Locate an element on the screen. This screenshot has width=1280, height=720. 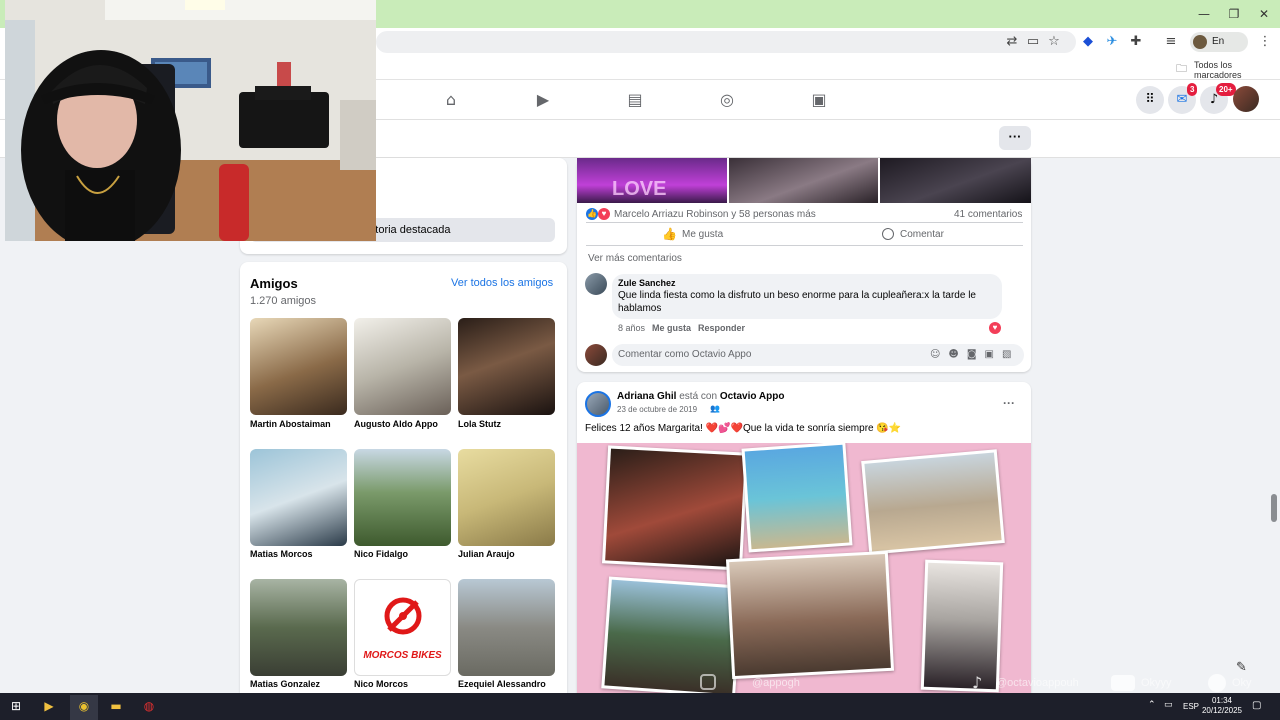
friends-title: Amigos is located at coordinates (274, 283).